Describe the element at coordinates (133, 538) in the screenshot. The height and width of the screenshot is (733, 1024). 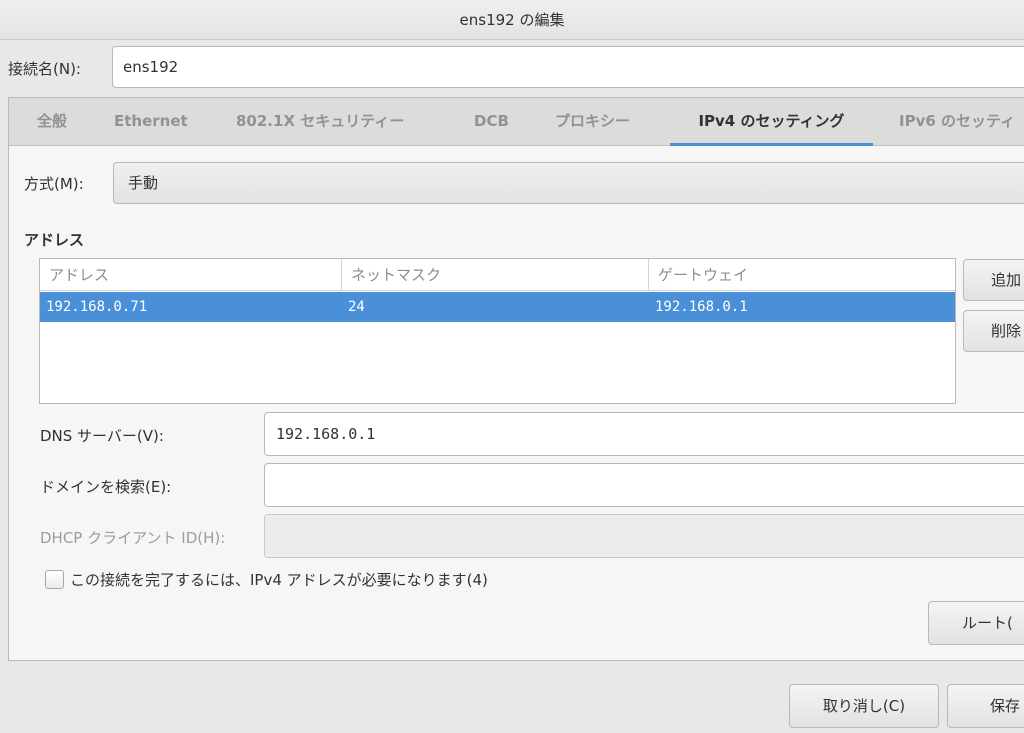
I see `dhcp-client-id-label: DHCP クライアント ID(H):` at that location.